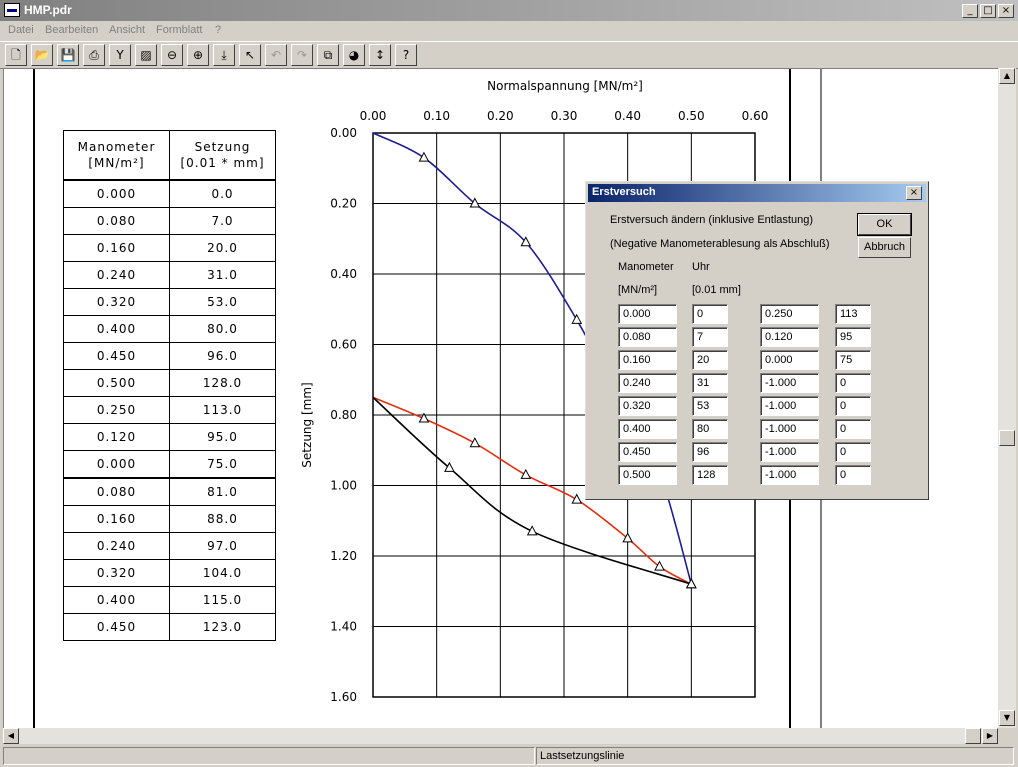 The width and height of the screenshot is (1018, 767). I want to click on dialog-unit-uhr: [0.01 mm], so click(716, 290).